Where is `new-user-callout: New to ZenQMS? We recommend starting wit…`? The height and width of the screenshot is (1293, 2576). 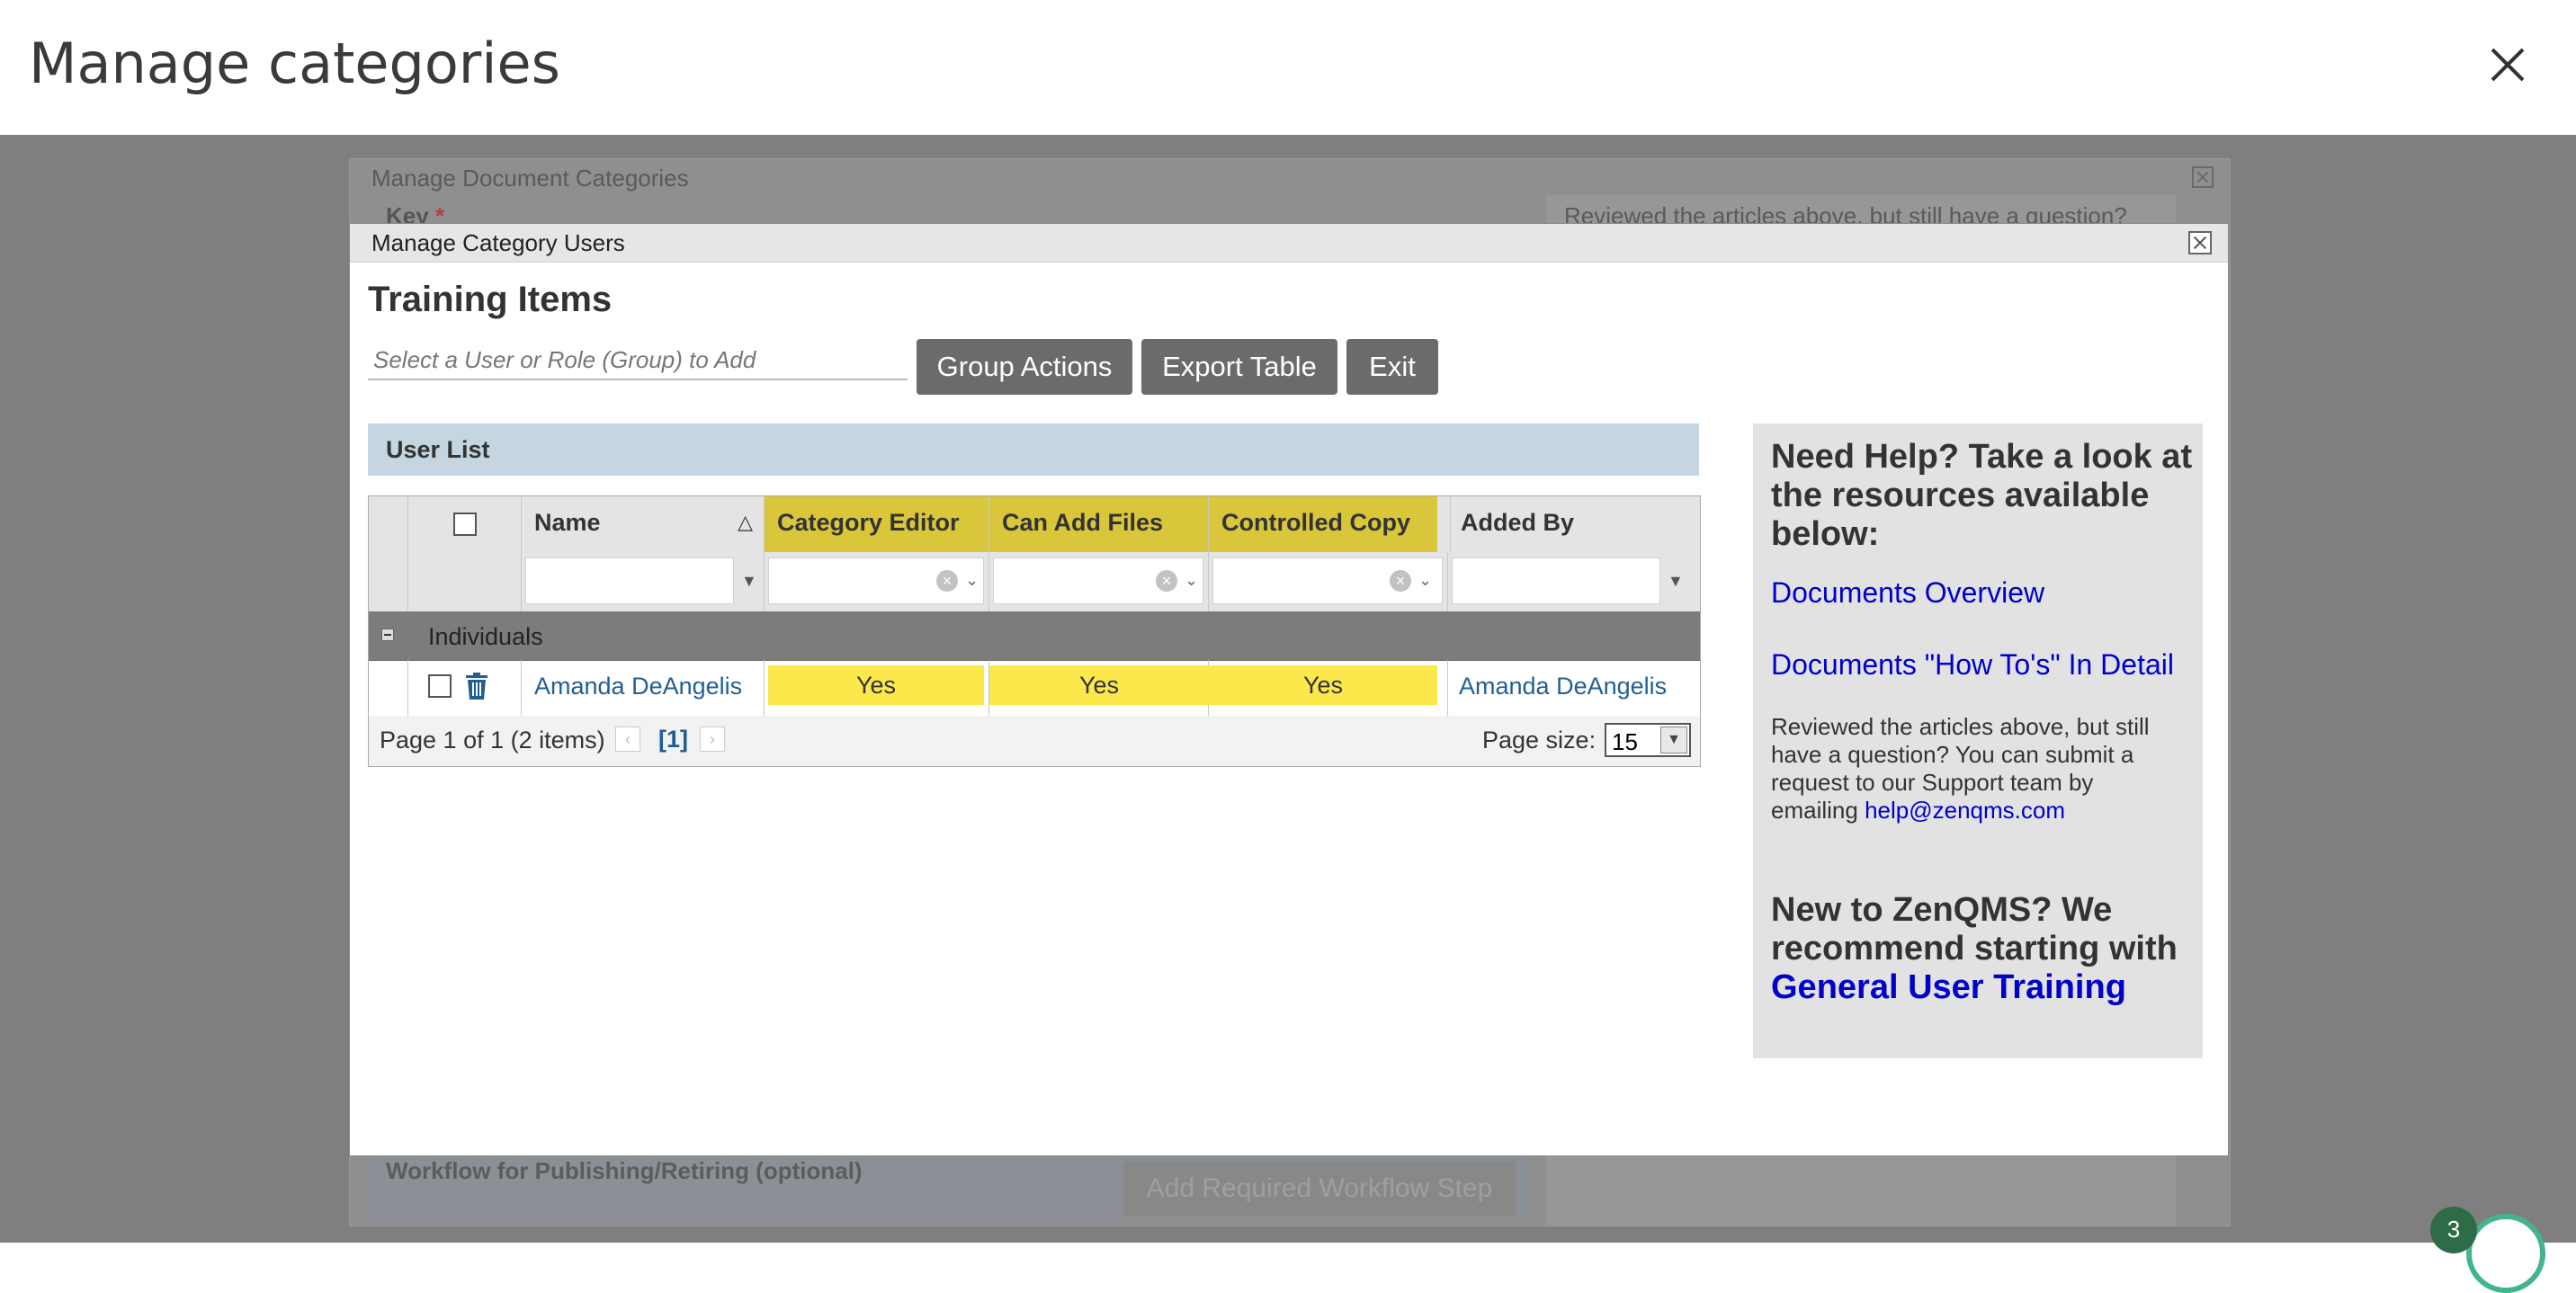
new-user-callout: New to ZenQMS? We recommend starting wit… is located at coordinates (1982, 949).